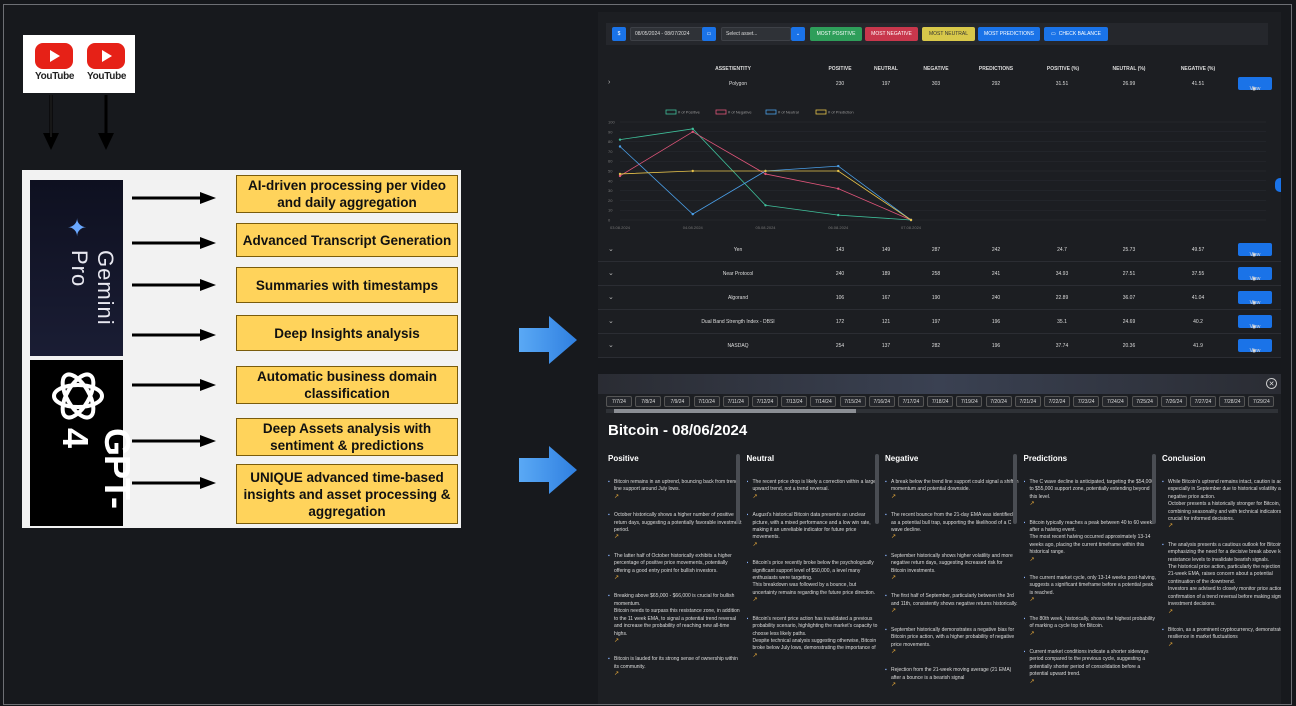  What do you see at coordinates (1057, 401) in the screenshot?
I see `date-chip: 7/22/24` at bounding box center [1057, 401].